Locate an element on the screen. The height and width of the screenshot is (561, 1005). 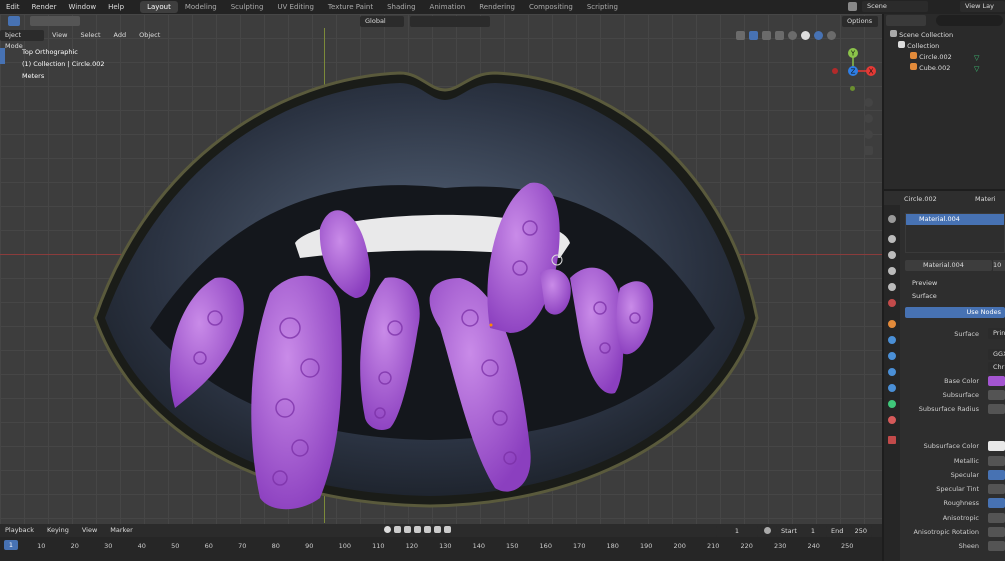
property-label: Roughness is located at coordinates (961, 503).